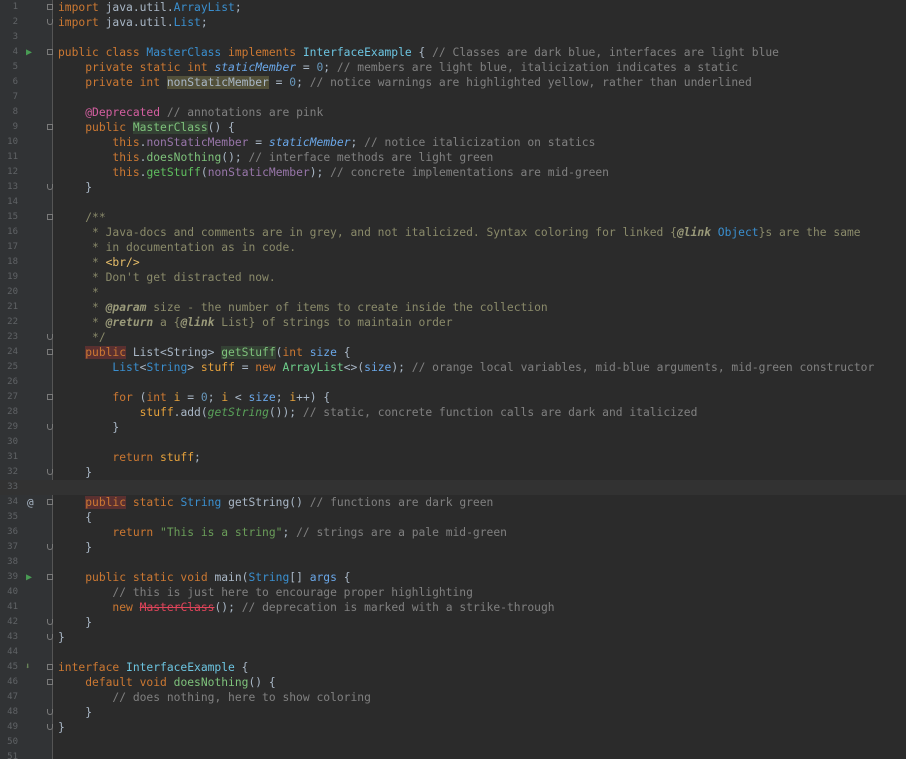  I want to click on code-text: import java.util.ArrayList;, so click(153, 7).